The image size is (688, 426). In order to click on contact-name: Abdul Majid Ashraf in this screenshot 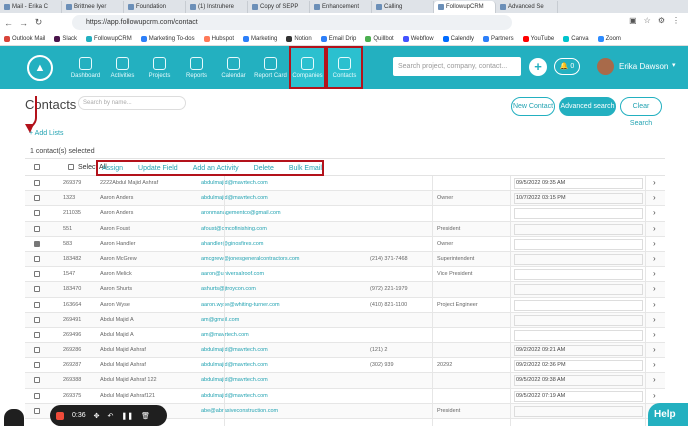, I will do `click(123, 365)`.